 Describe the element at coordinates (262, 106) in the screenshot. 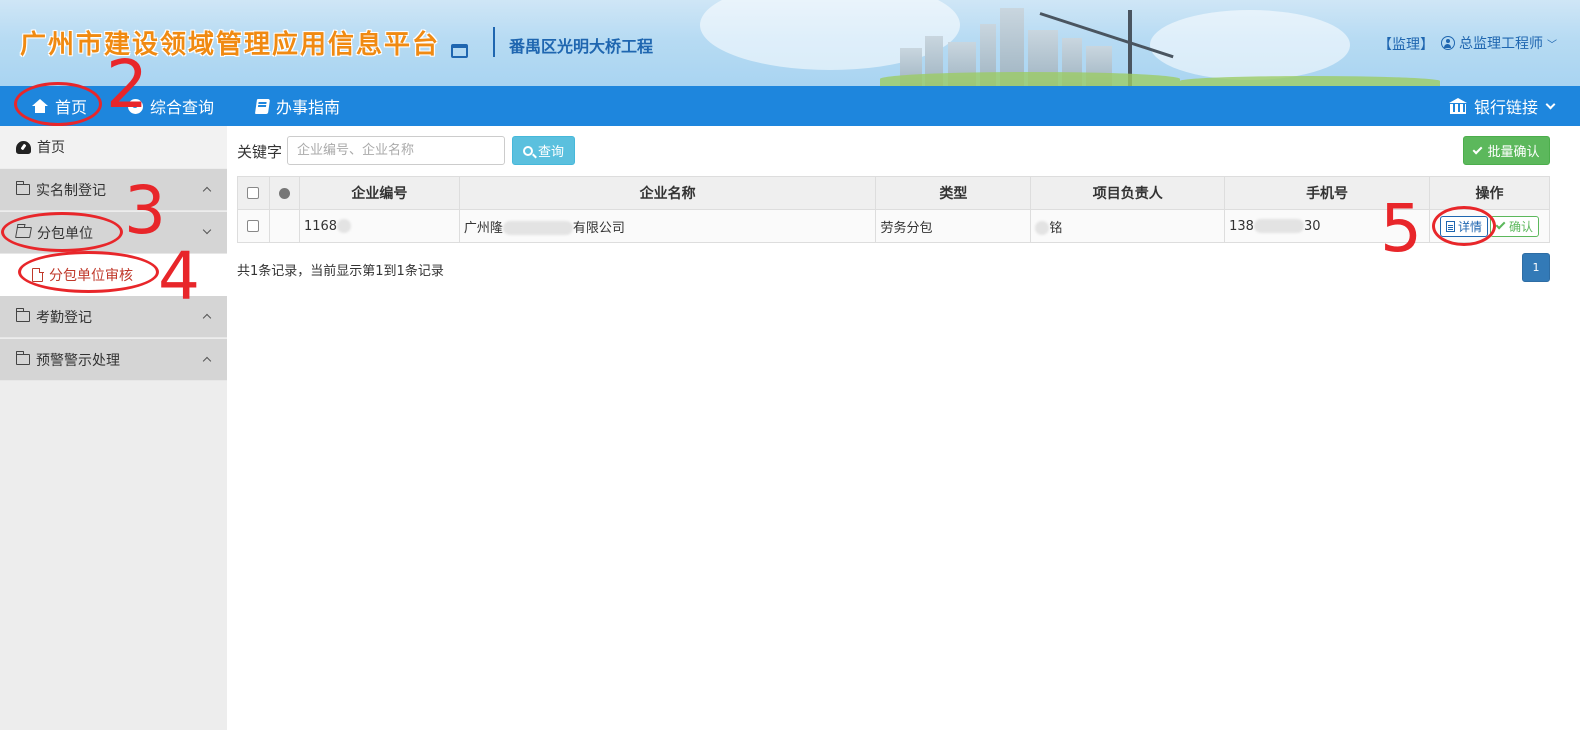

I see `book-icon` at that location.